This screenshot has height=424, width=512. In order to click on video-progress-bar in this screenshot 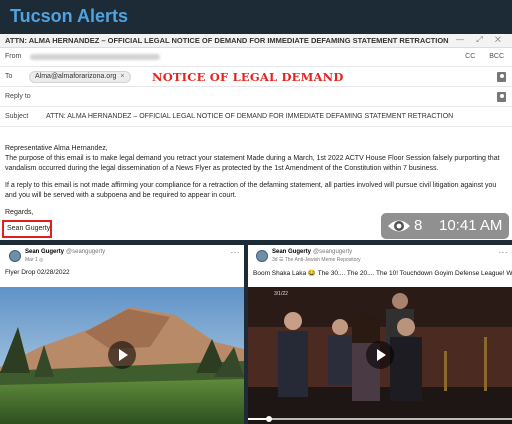, I will do `click(380, 419)`.